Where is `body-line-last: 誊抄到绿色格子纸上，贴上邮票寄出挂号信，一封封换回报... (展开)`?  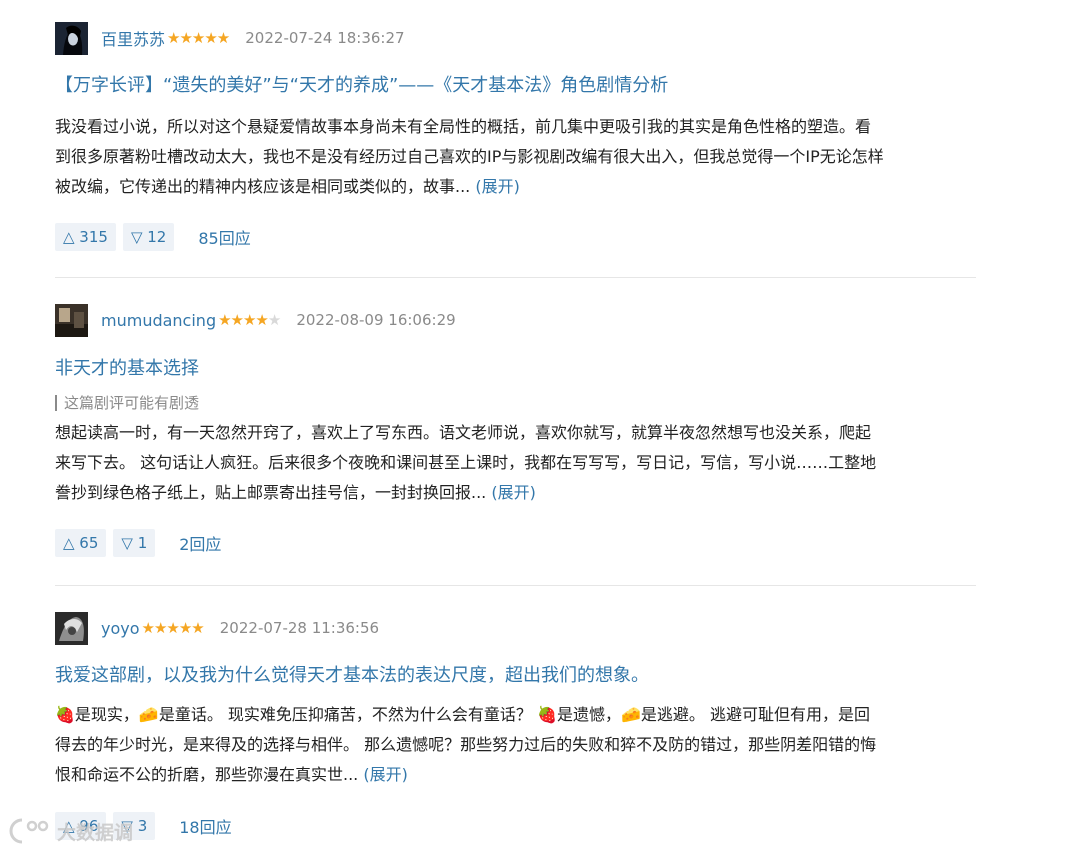
body-line-last: 誊抄到绿色格子纸上，贴上邮票寄出挂号信，一封封换回报... (展开) is located at coordinates (512, 493).